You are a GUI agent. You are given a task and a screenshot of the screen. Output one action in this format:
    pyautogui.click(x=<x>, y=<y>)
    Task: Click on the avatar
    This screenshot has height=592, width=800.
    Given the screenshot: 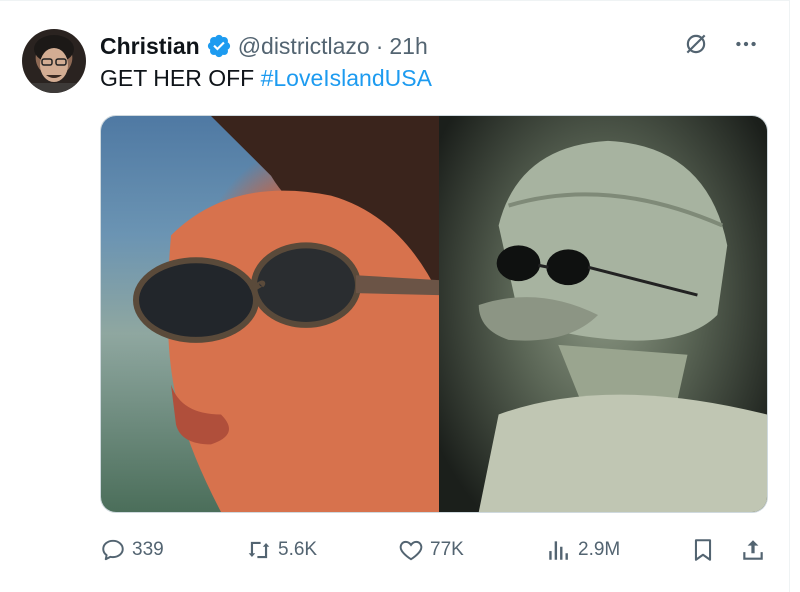 What is the action you would take?
    pyautogui.click(x=54, y=61)
    